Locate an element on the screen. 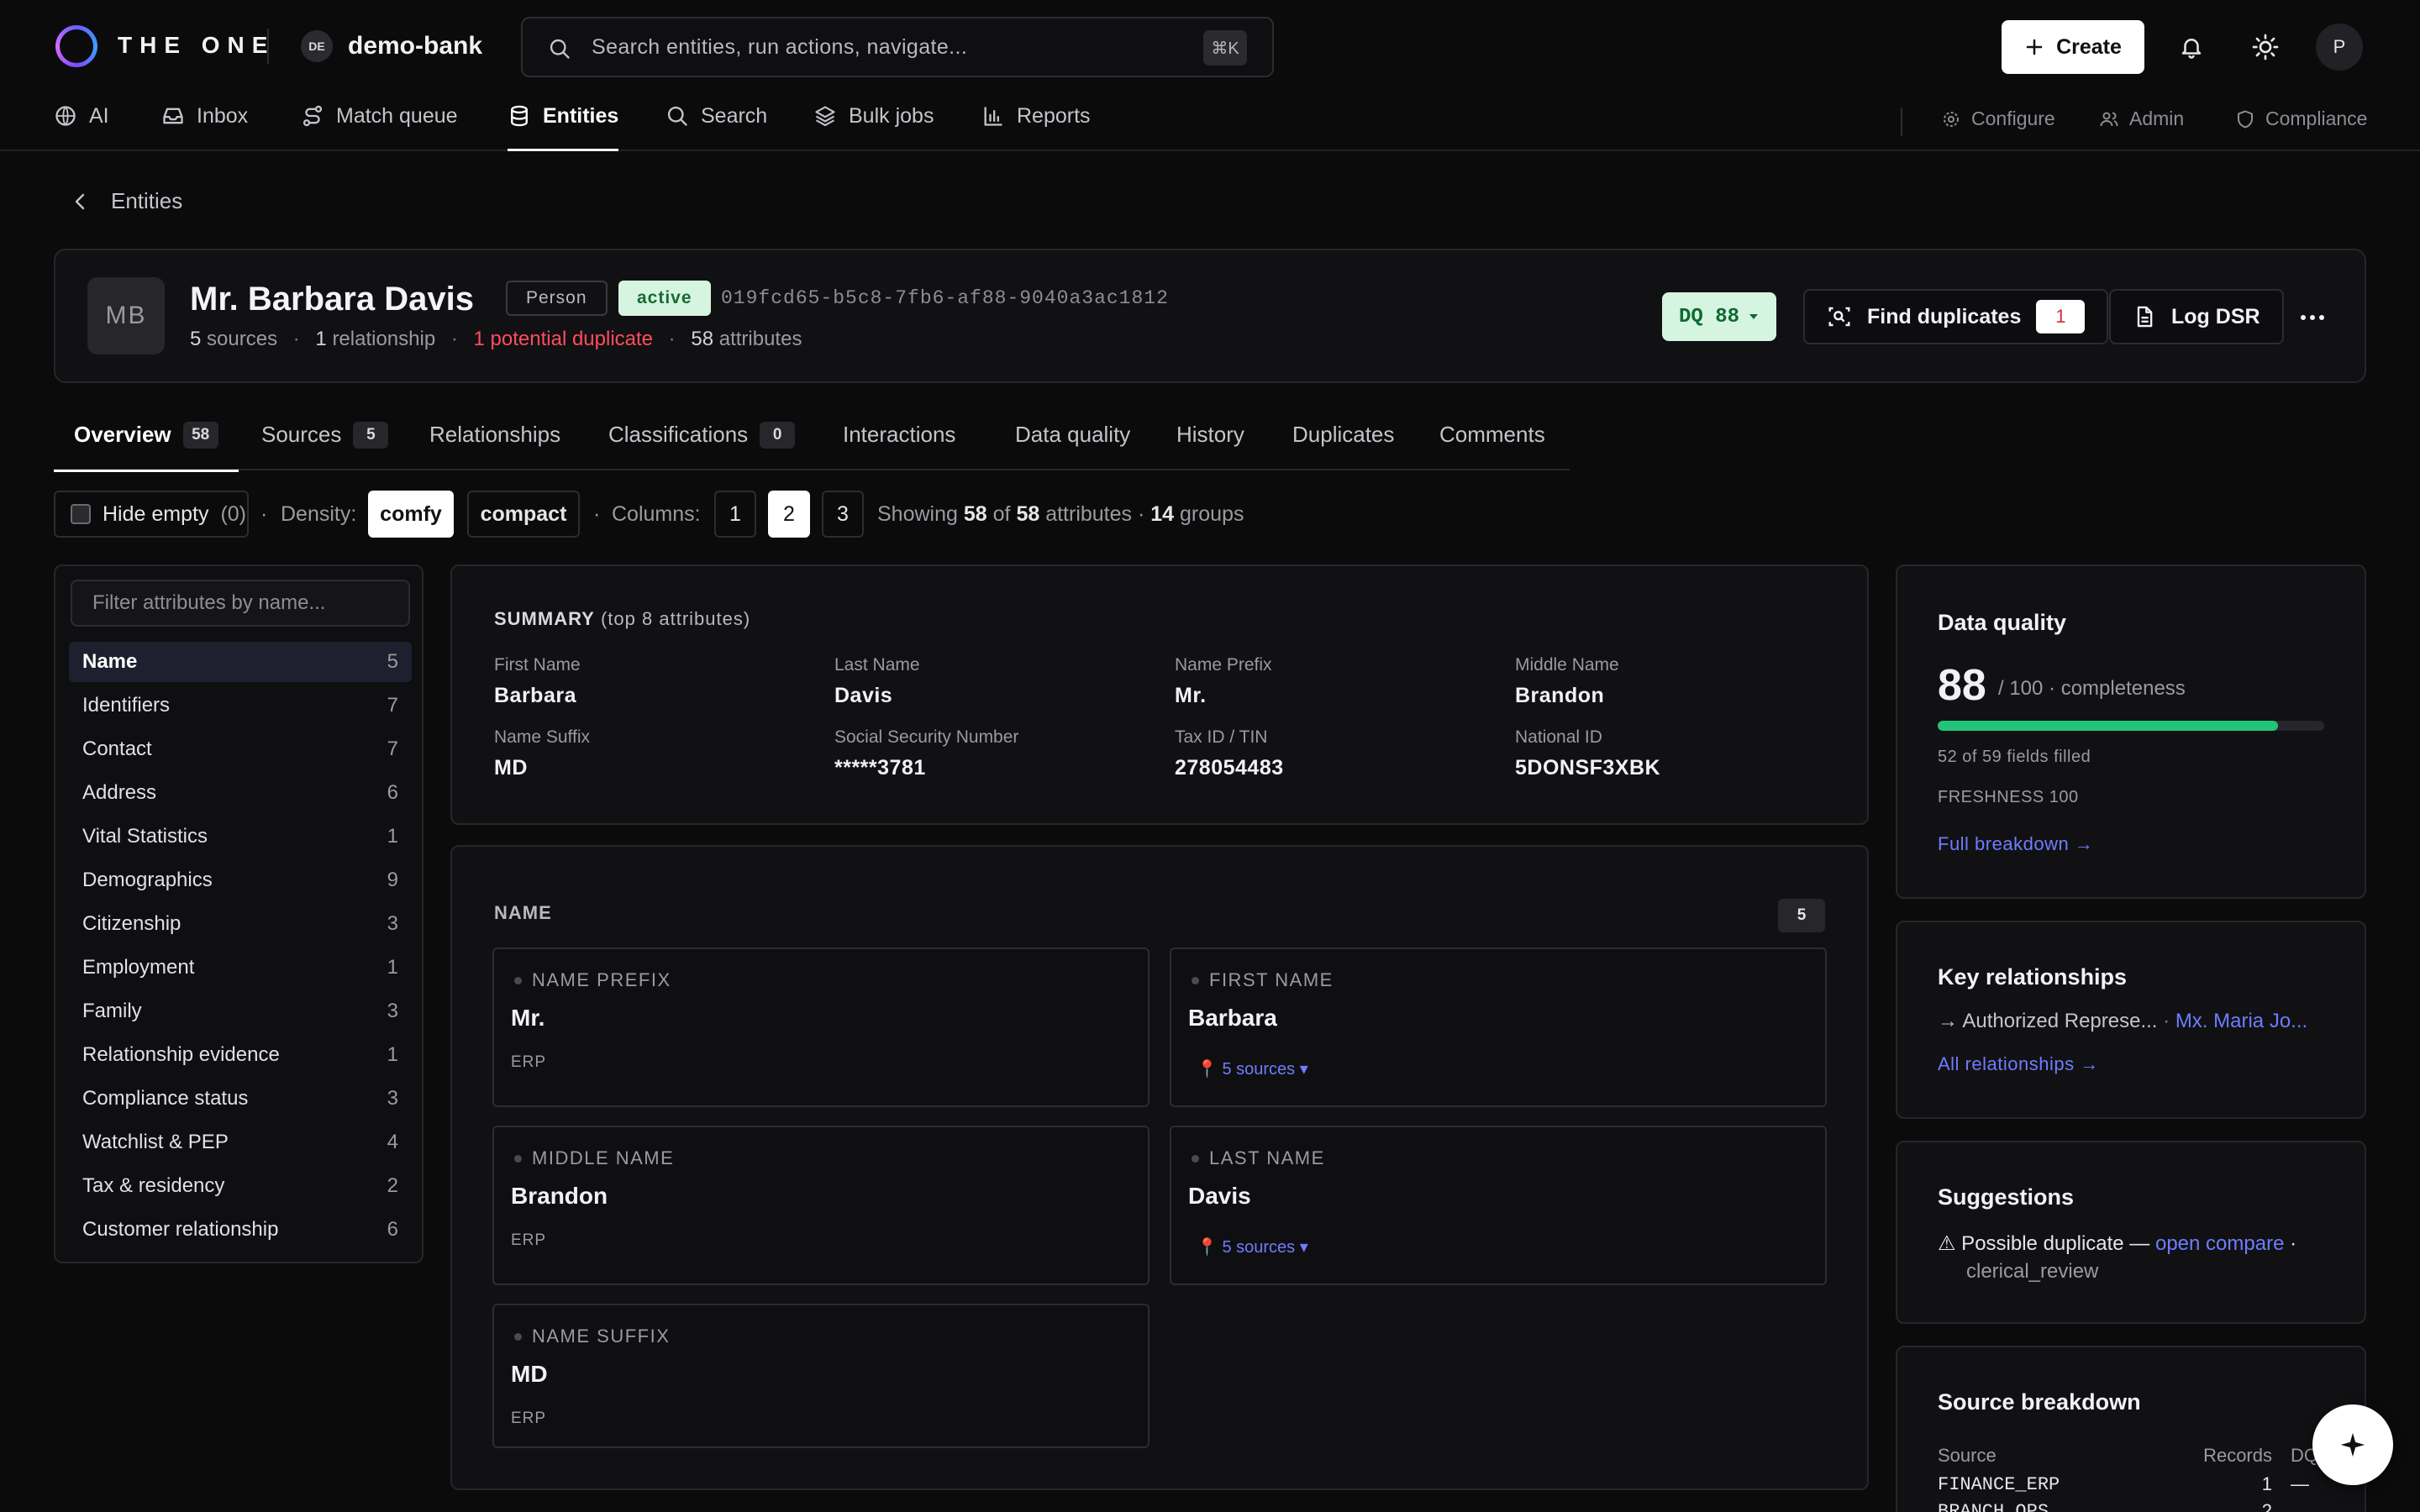 This screenshot has height=1512, width=2420. tab-sources: Sources 5 is located at coordinates (325, 446).